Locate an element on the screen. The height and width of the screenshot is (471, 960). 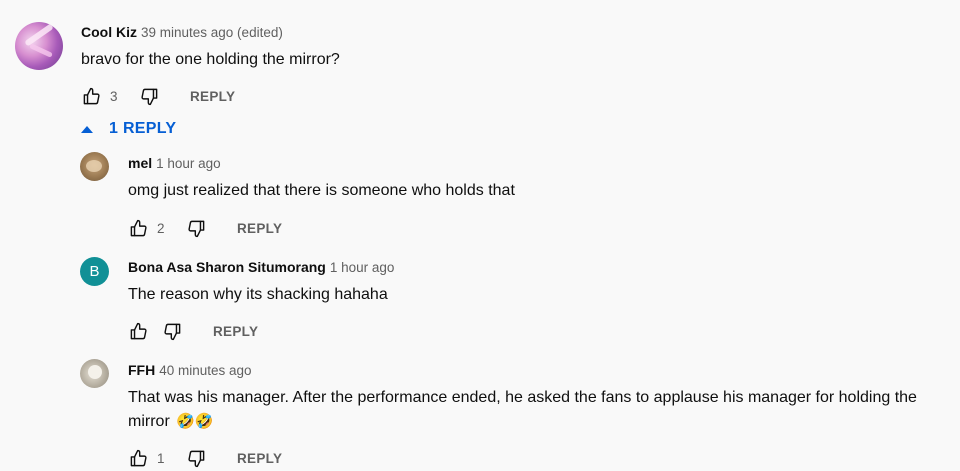
reply-actions: 1 REPLY is located at coordinates (204, 458).